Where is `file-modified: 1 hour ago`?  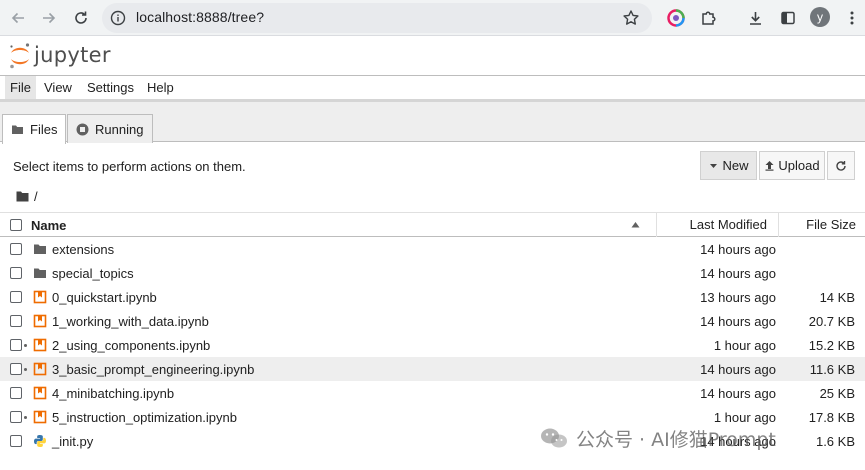 file-modified: 1 hour ago is located at coordinates (744, 345).